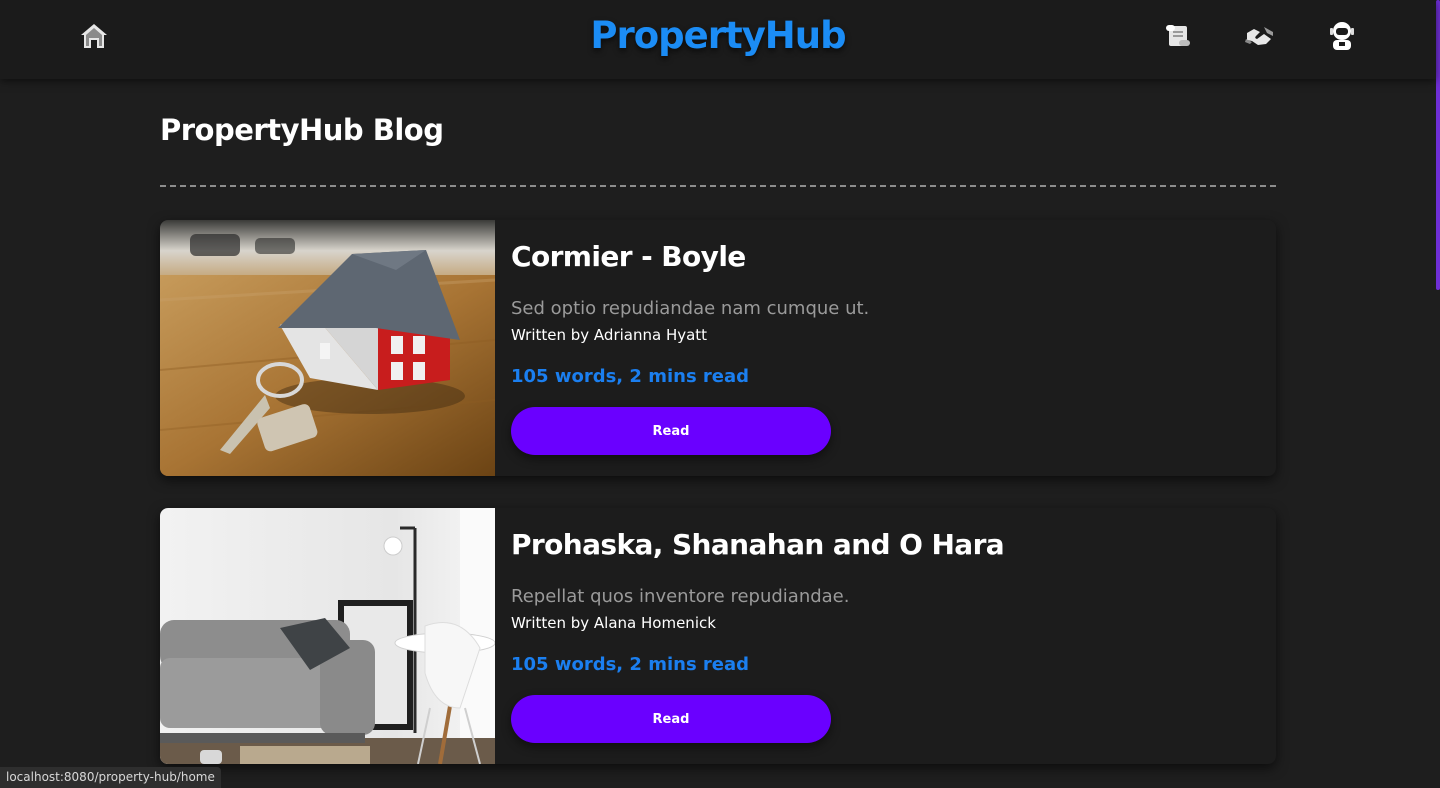 Image resolution: width=1440 pixels, height=788 pixels. What do you see at coordinates (758, 544) in the screenshot?
I see `post-title: Prohaska, Shanahan and O Hara` at bounding box center [758, 544].